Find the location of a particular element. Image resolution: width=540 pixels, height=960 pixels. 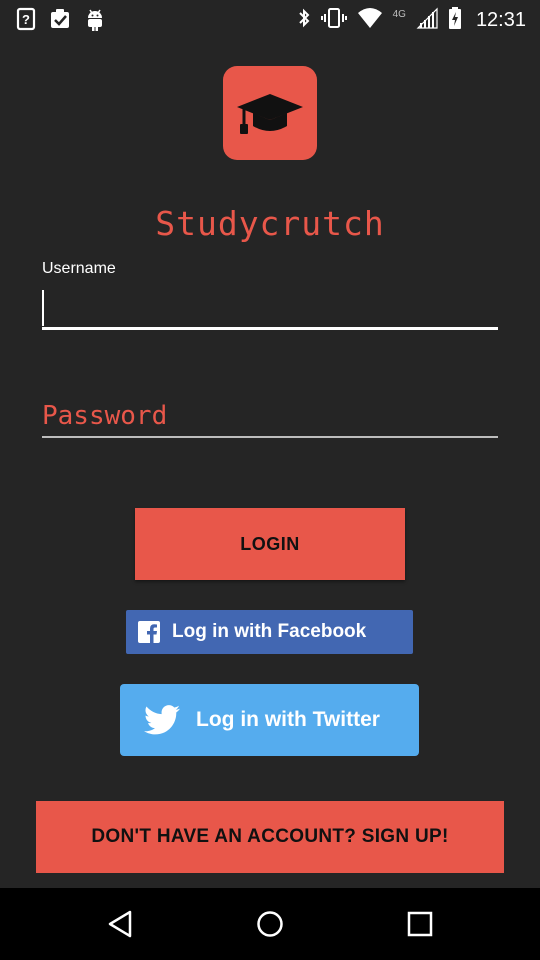

wifi-icon is located at coordinates (370, 20).